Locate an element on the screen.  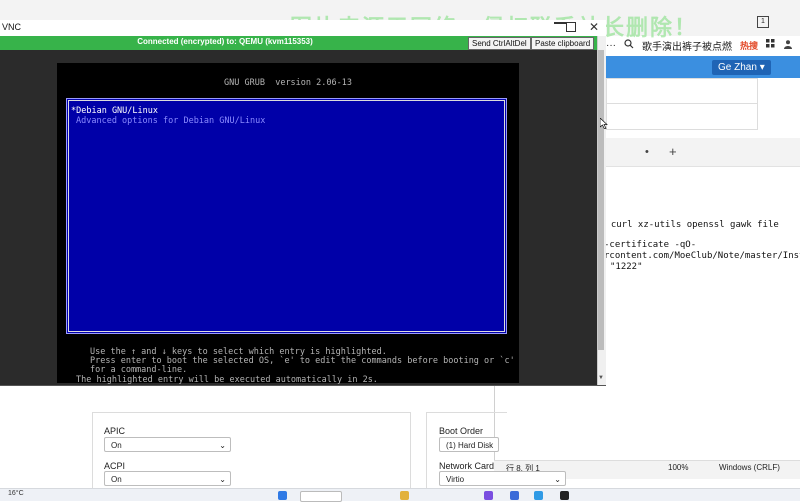
editor-line: t curl xz-utils openssl gawk file is located at coordinates (689, 225).